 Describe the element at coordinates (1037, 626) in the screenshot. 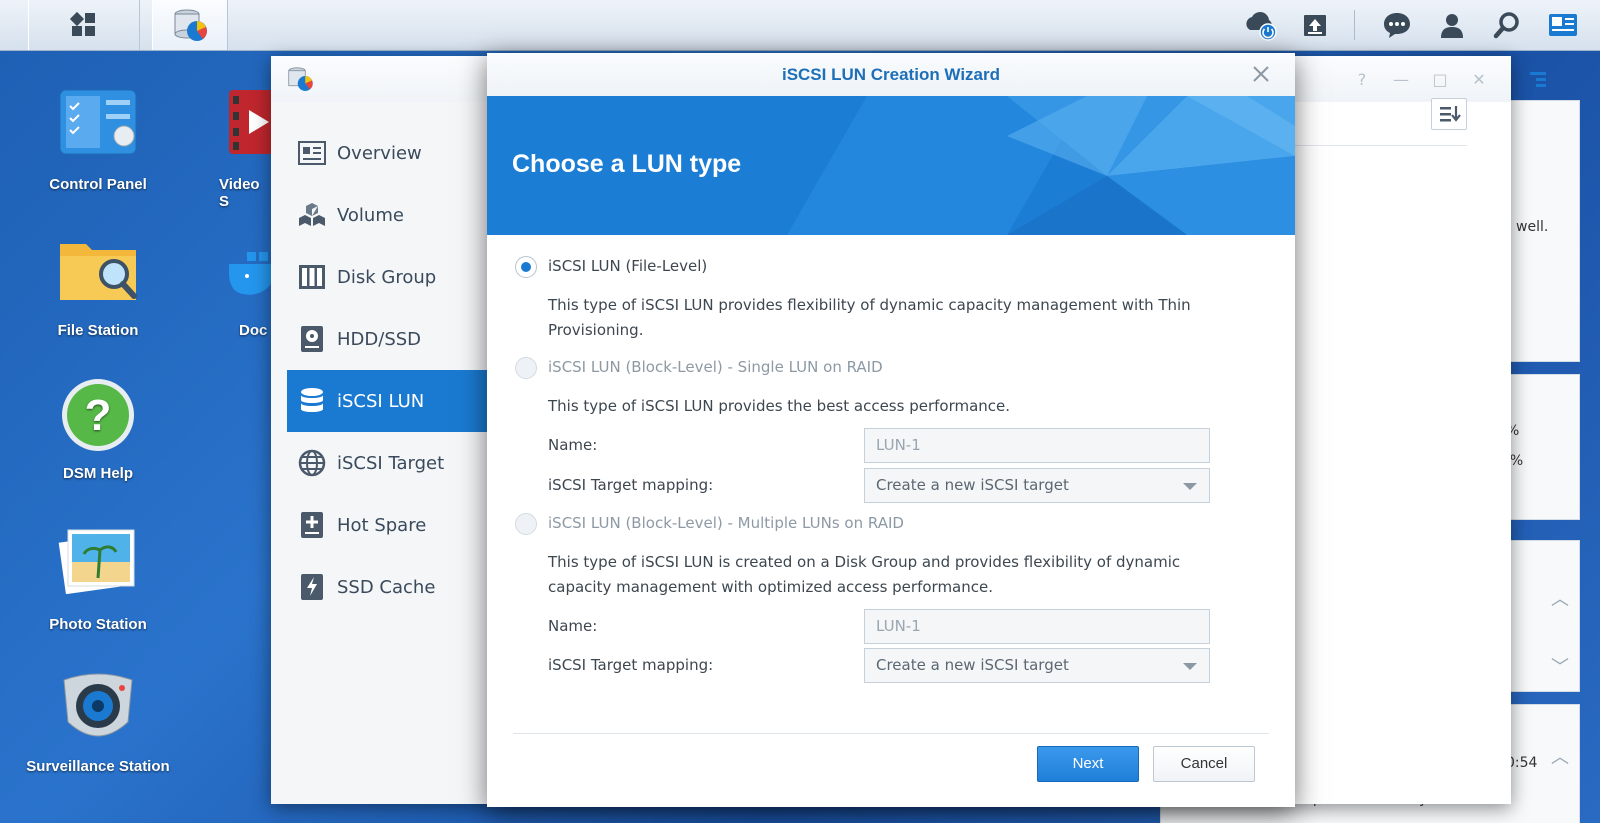

I see `name-input-multiple: LUN-1` at that location.